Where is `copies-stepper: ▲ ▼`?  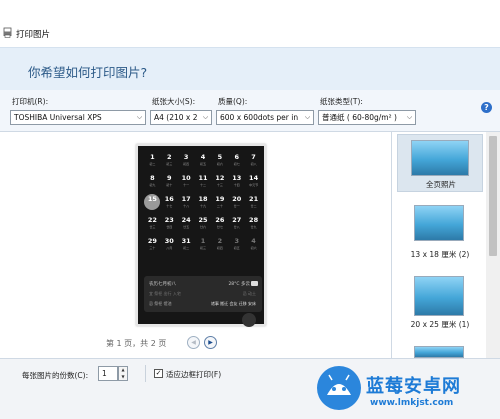 copies-stepper: ▲ ▼ is located at coordinates (123, 373).